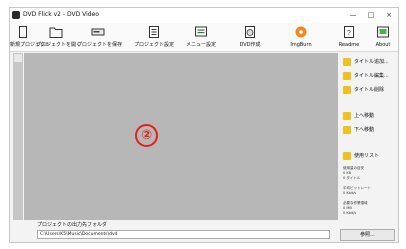 The height and width of the screenshot is (249, 406). What do you see at coordinates (353, 168) in the screenshot?
I see `info-line: 使用量の目安` at bounding box center [353, 168].